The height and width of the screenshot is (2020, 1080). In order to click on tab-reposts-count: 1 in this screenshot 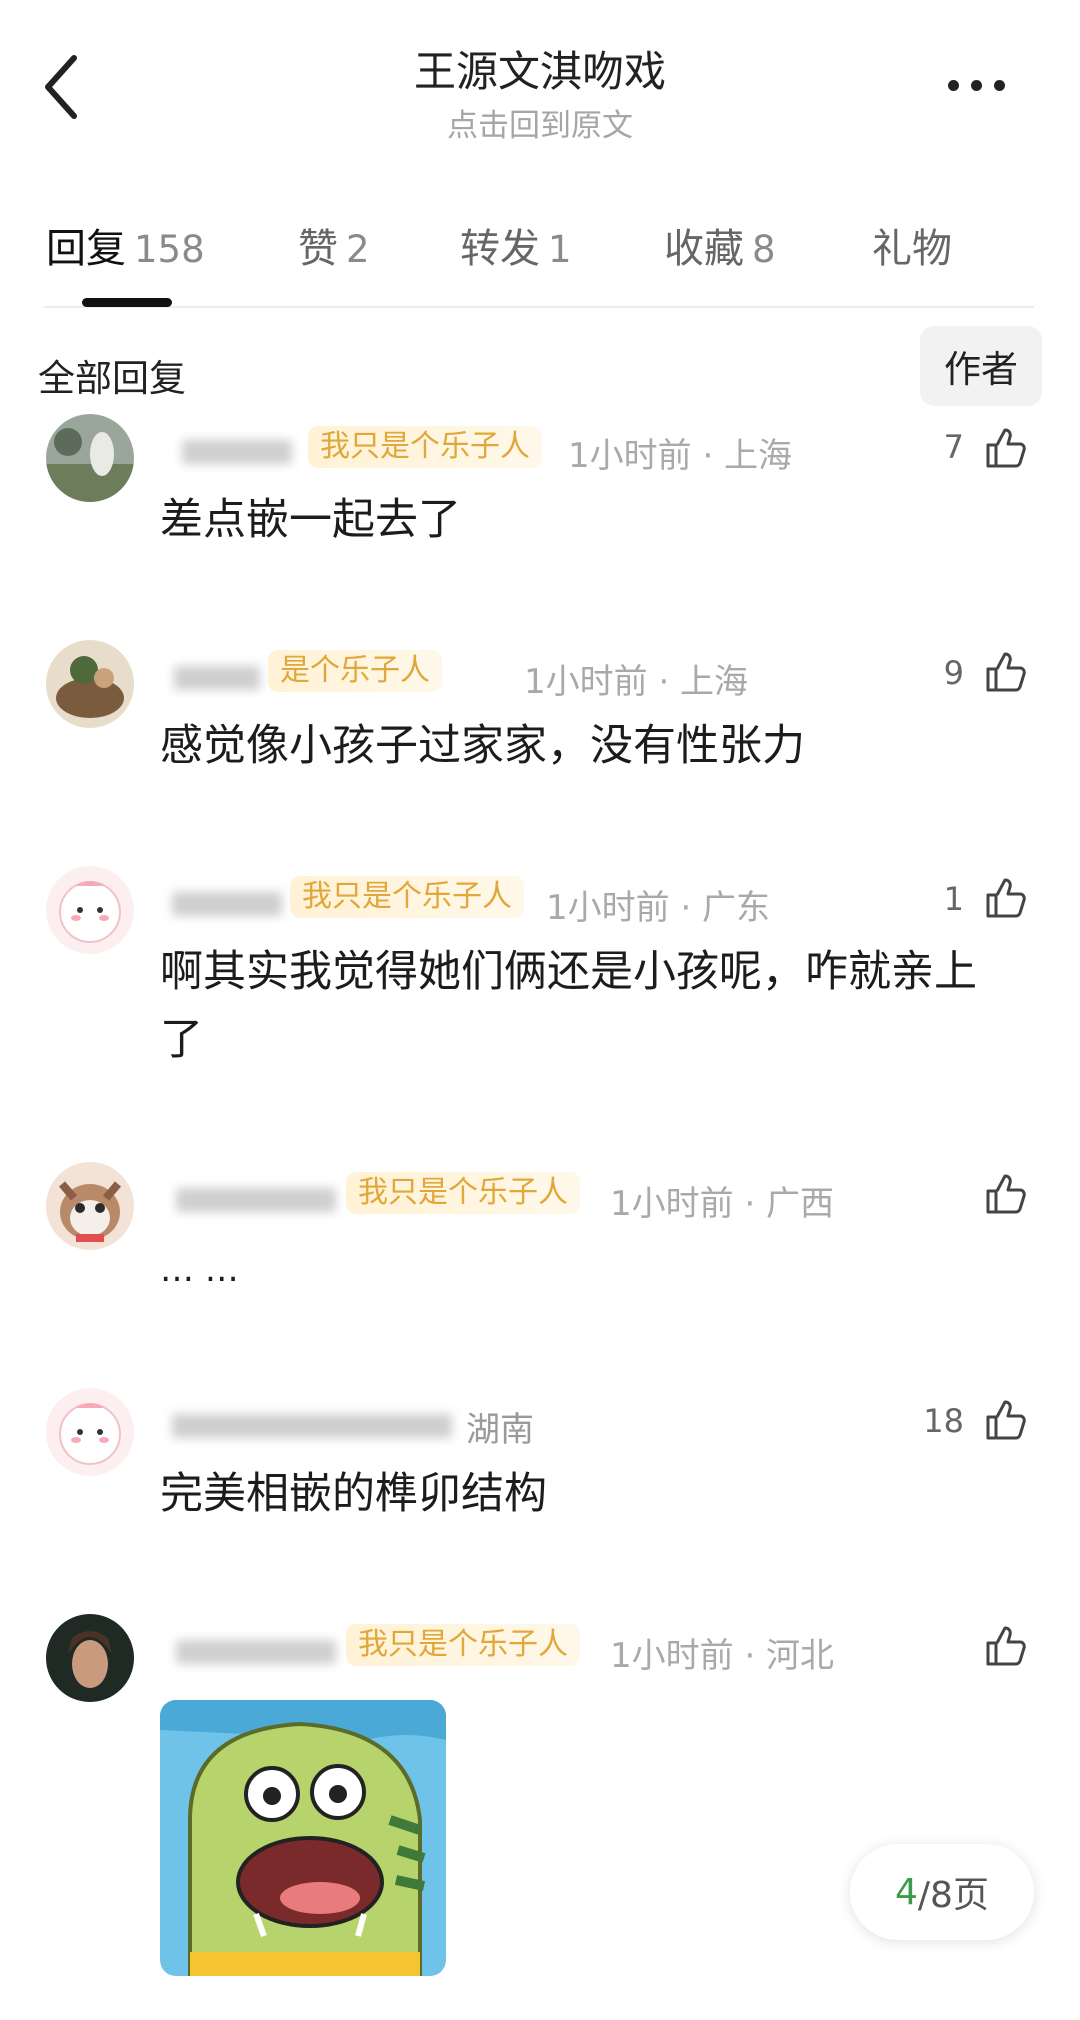, I will do `click(560, 249)`.